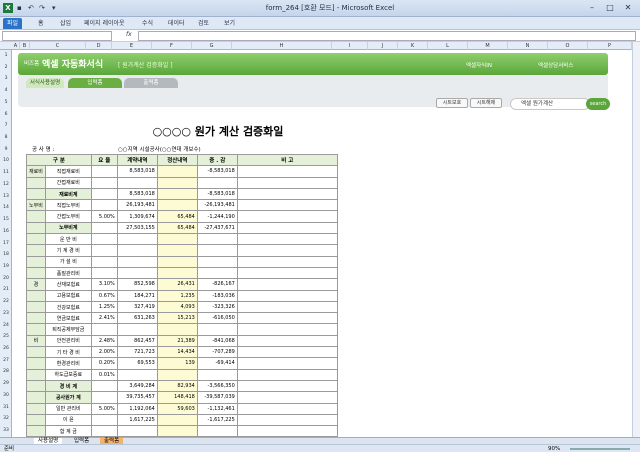 Image resolution: width=640 pixels, height=453 pixels. What do you see at coordinates (8, 8) in the screenshot?
I see `excel-app-icon: X` at bounding box center [8, 8].